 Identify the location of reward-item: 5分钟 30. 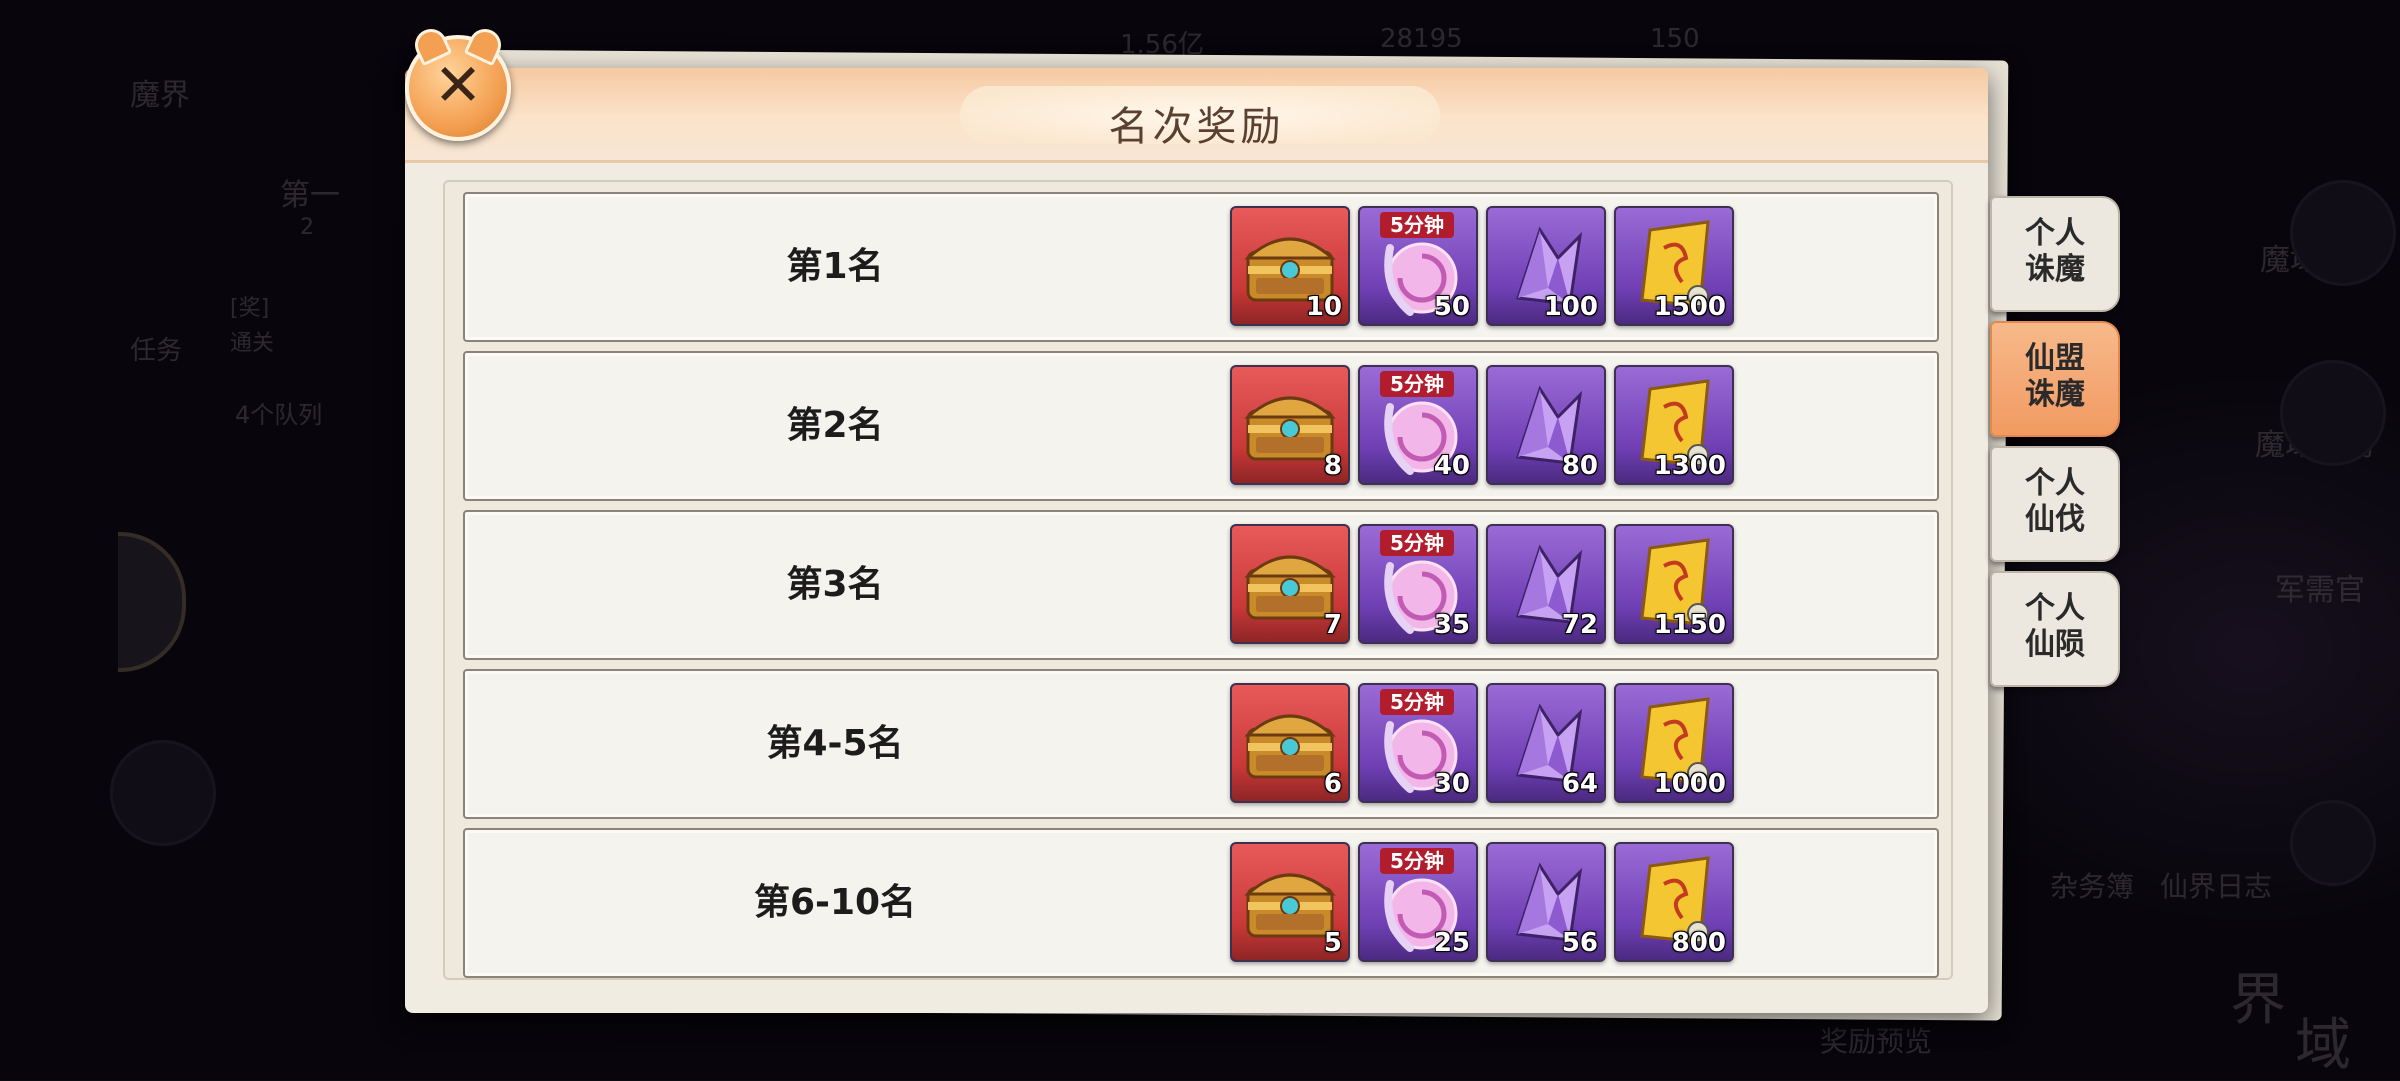
(1418, 743).